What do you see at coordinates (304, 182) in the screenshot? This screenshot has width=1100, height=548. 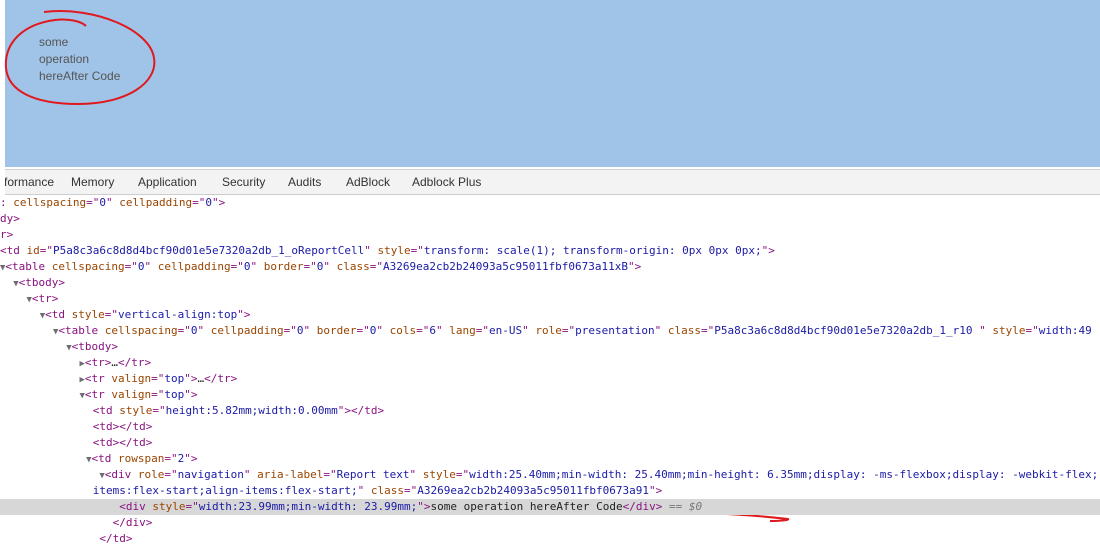 I see `tab-audits: Audits` at bounding box center [304, 182].